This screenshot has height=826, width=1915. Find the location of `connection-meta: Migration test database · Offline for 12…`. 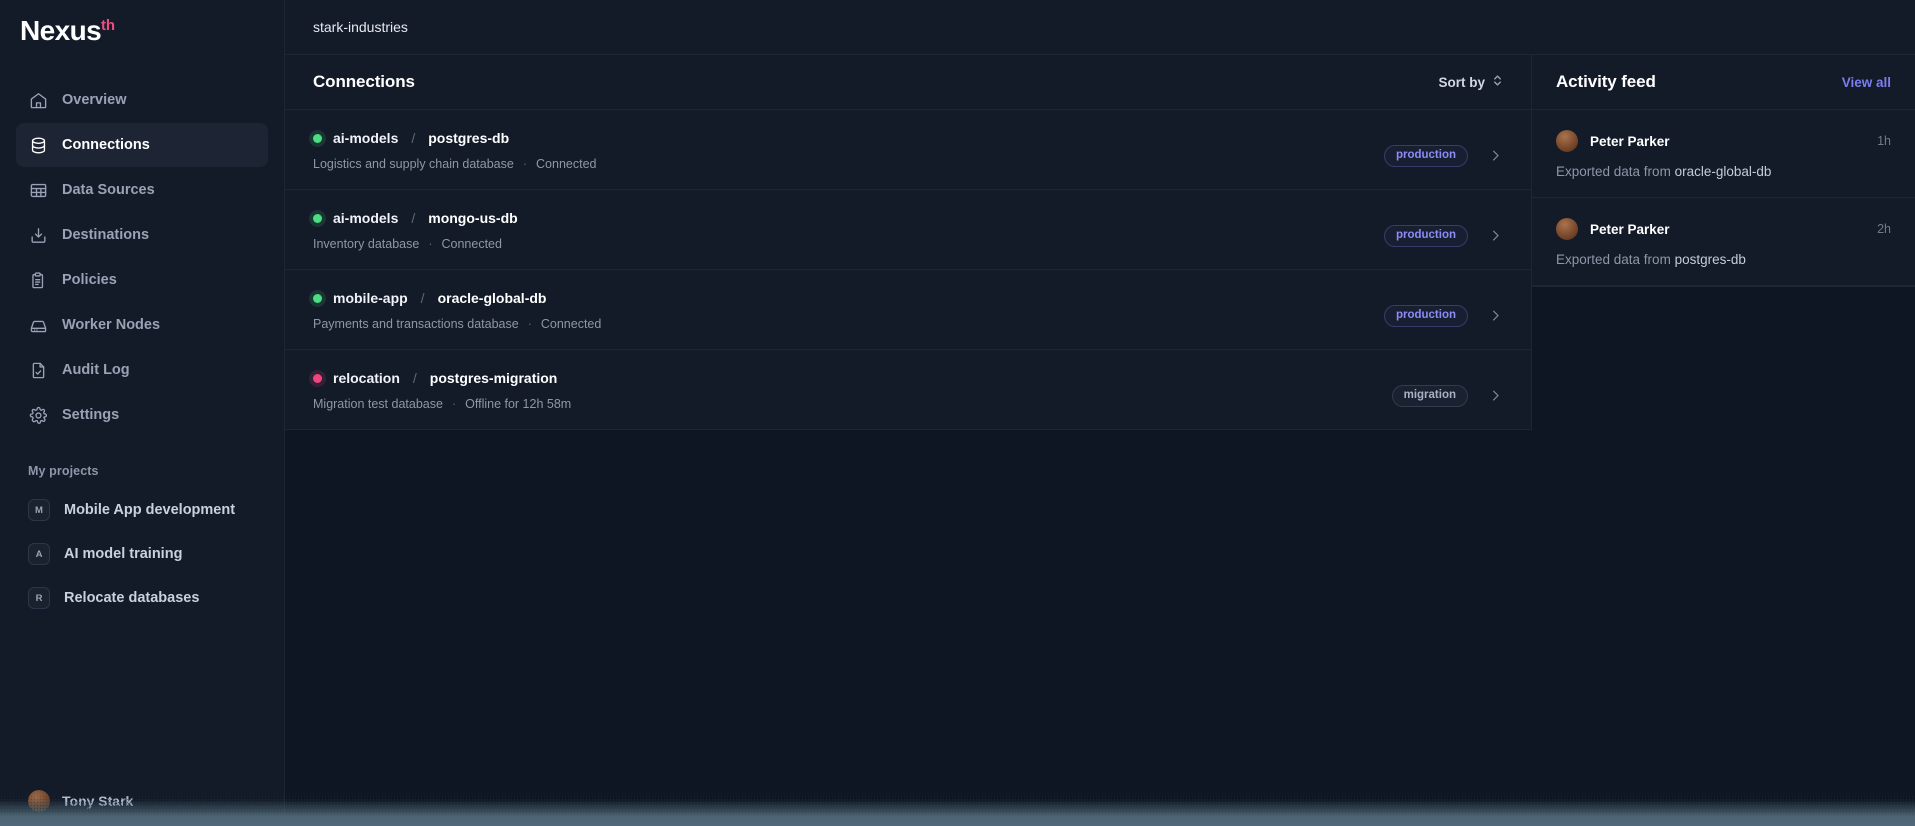

connection-meta: Migration test database · Offline for 12… is located at coordinates (908, 404).